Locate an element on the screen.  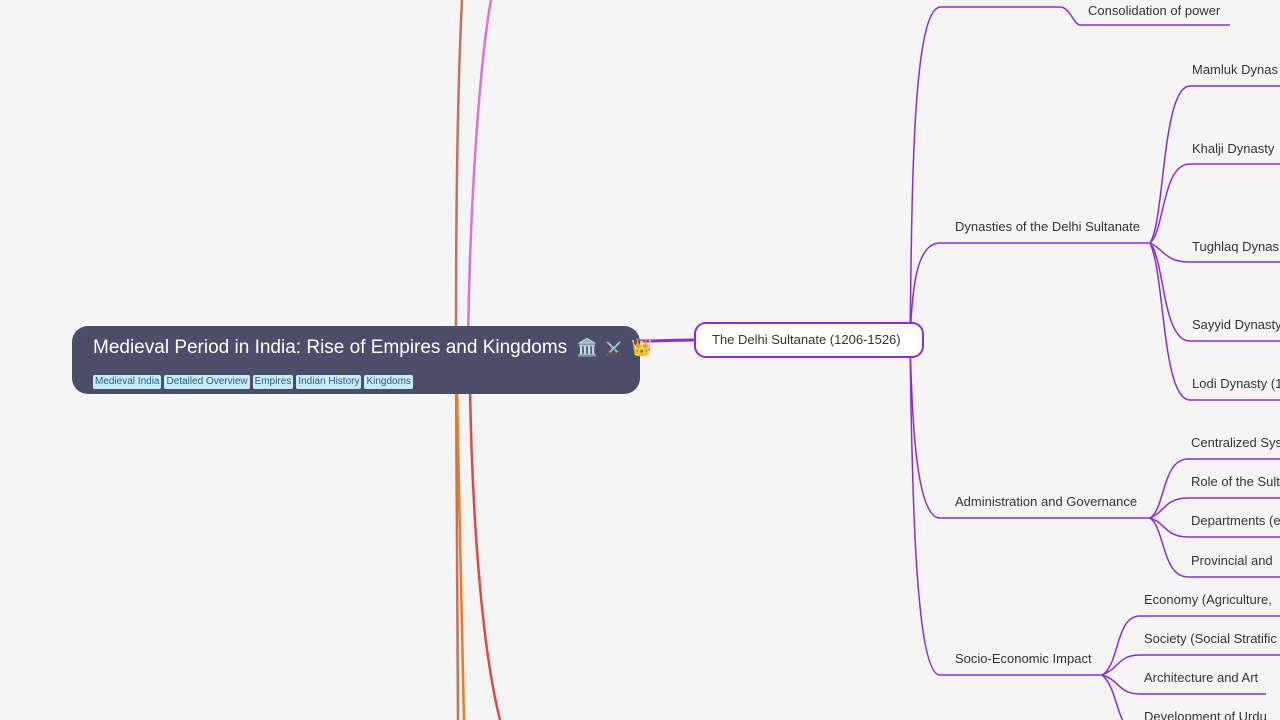
socio-economic-item: Architecture and Art is located at coordinates (1201, 678).